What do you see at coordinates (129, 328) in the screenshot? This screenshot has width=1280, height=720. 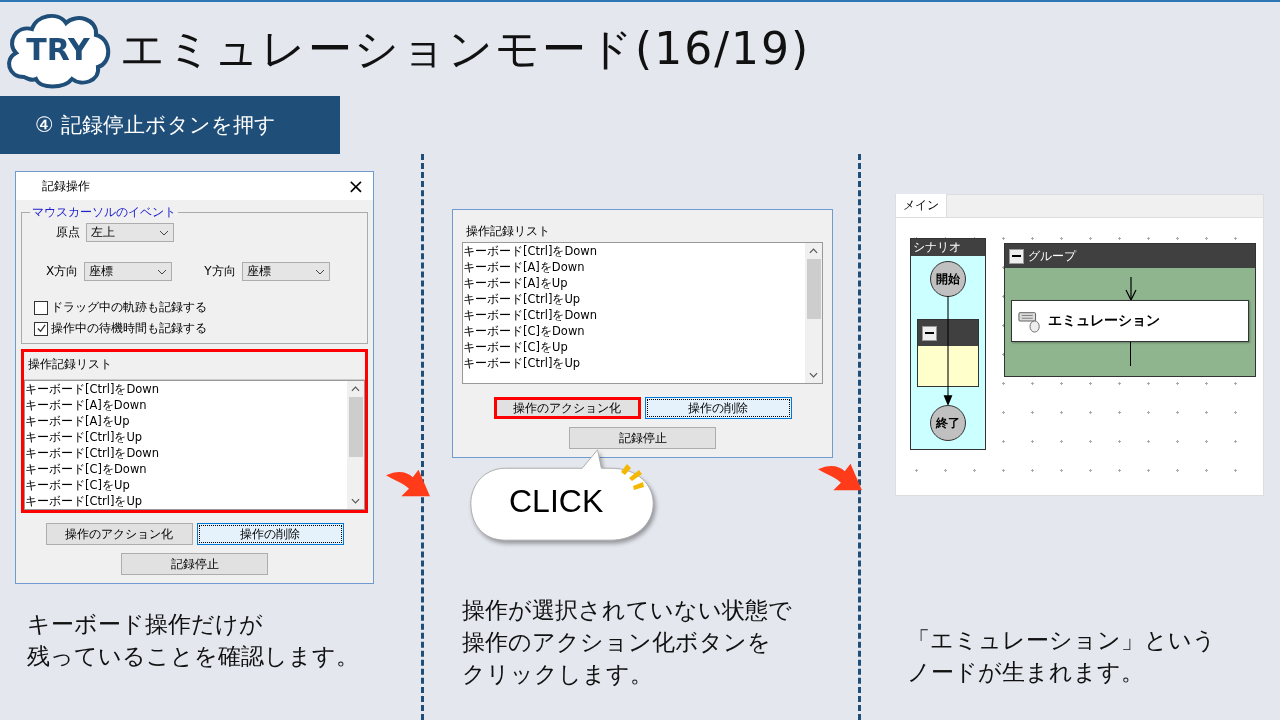 I see `checkbox-label: 操作中の待機時間も記録する` at bounding box center [129, 328].